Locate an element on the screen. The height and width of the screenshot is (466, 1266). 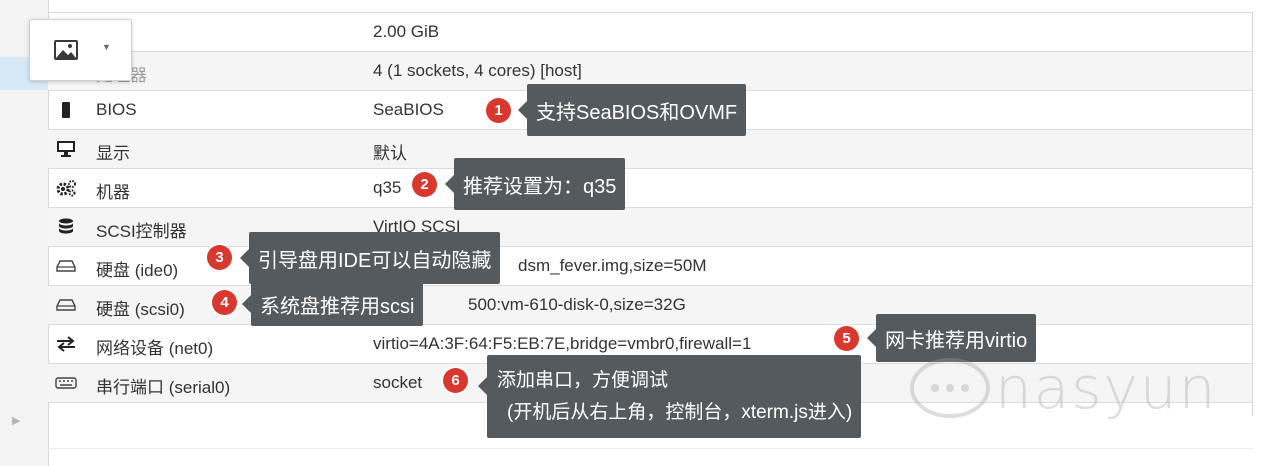
callout-badge: 4 is located at coordinates (224, 302).